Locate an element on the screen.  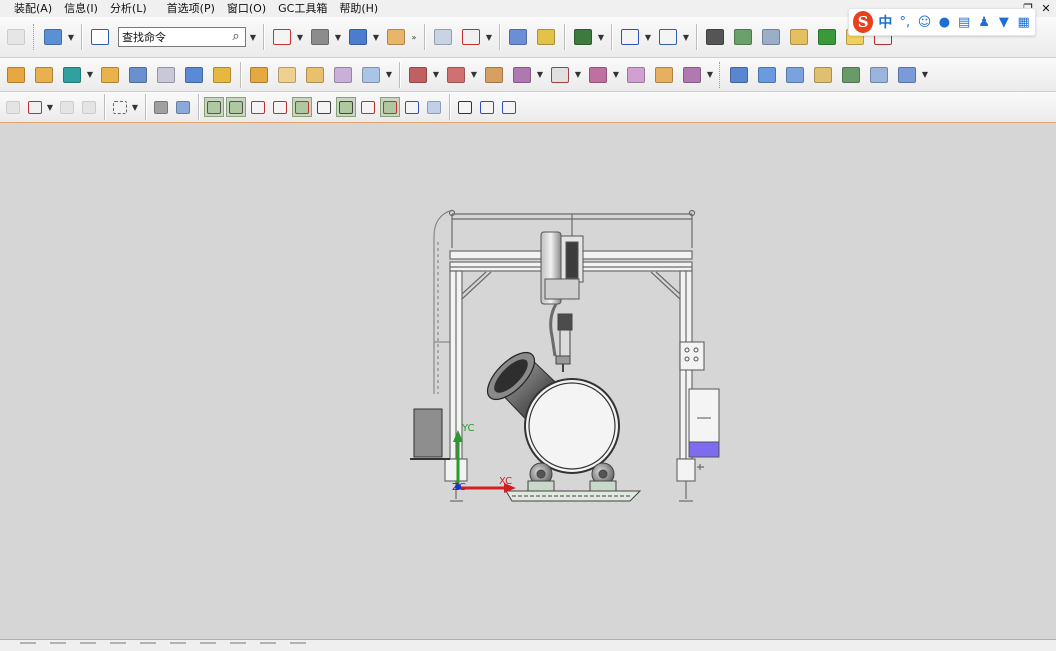
snap-endpoint-icon is located at coordinates (214, 107).